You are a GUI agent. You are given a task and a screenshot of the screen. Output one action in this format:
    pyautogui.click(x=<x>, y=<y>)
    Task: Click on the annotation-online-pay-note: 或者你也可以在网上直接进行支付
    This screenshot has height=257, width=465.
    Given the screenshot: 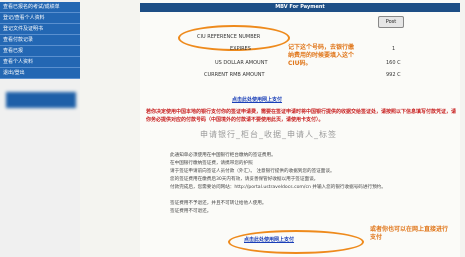 What is the action you would take?
    pyautogui.click(x=409, y=233)
    